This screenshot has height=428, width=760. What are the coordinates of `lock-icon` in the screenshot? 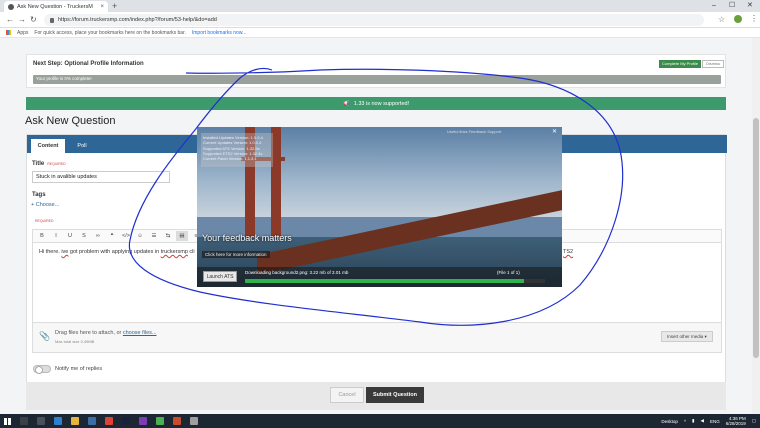 It's located at (52, 20).